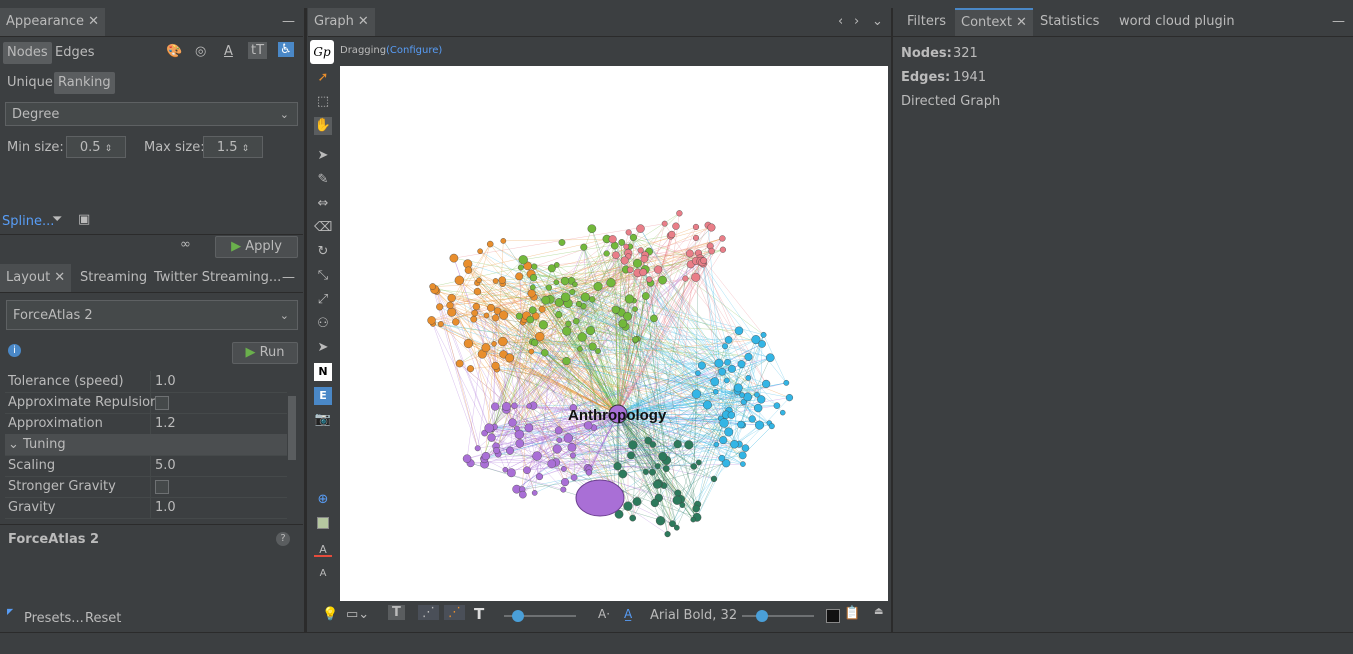 The width and height of the screenshot is (1353, 654). What do you see at coordinates (221, 465) in the screenshot?
I see `property-value: 5.0` at bounding box center [221, 465].